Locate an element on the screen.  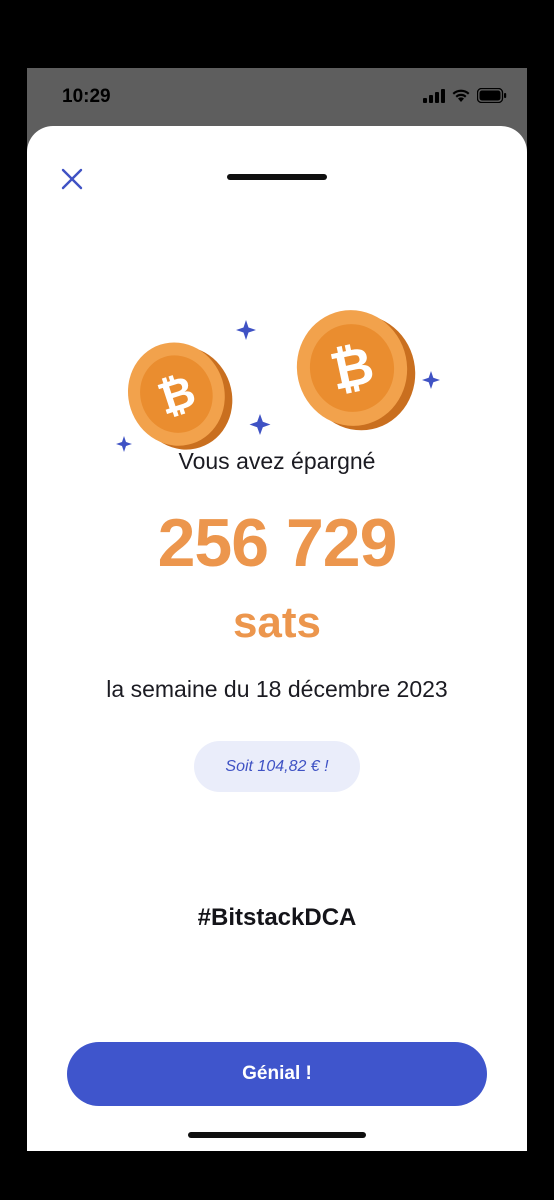
status-time: 10:29 is located at coordinates (86, 96).